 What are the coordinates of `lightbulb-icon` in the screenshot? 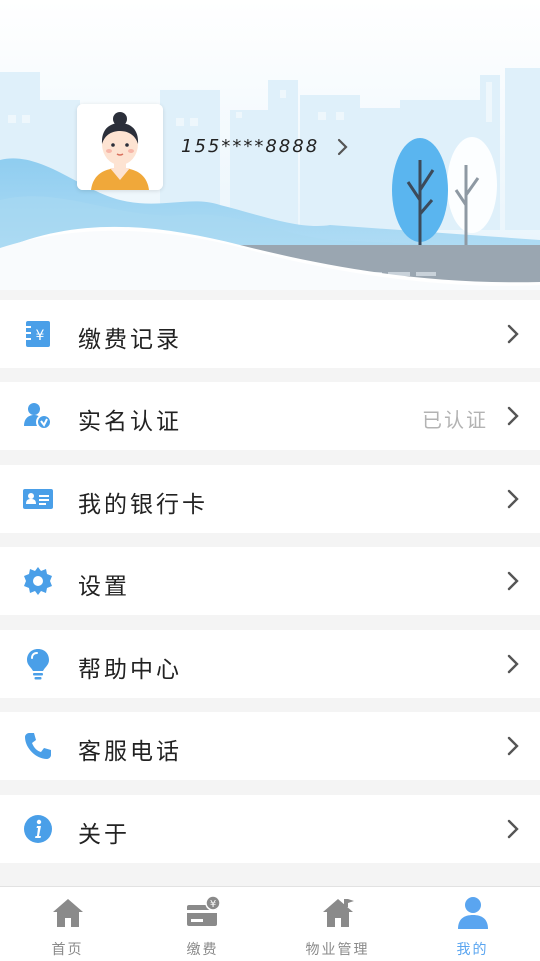 It's located at (38, 664).